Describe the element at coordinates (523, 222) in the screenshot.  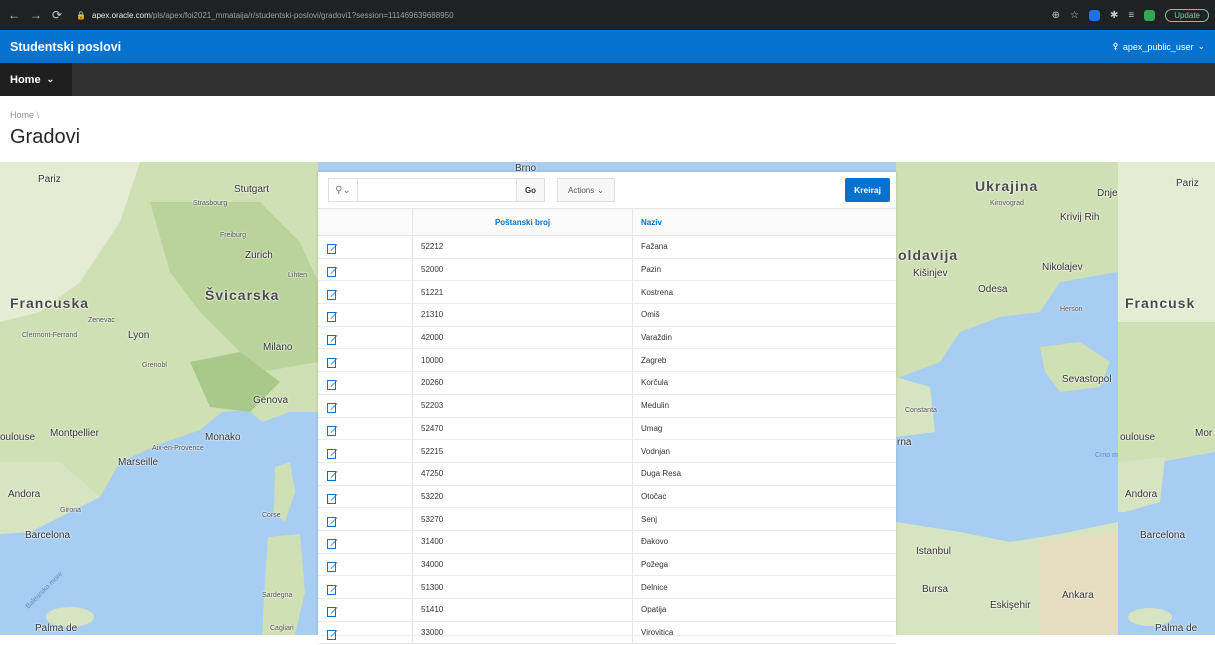
I see `column-header-postal: Poštanski broj` at that location.